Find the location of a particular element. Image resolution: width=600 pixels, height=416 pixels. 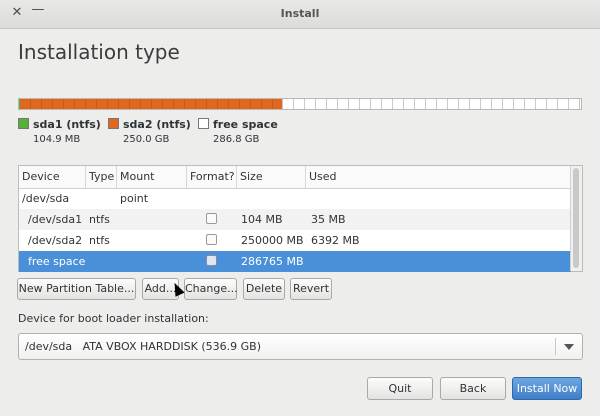

legend-name: sda1 (ntfs) is located at coordinates (67, 124).